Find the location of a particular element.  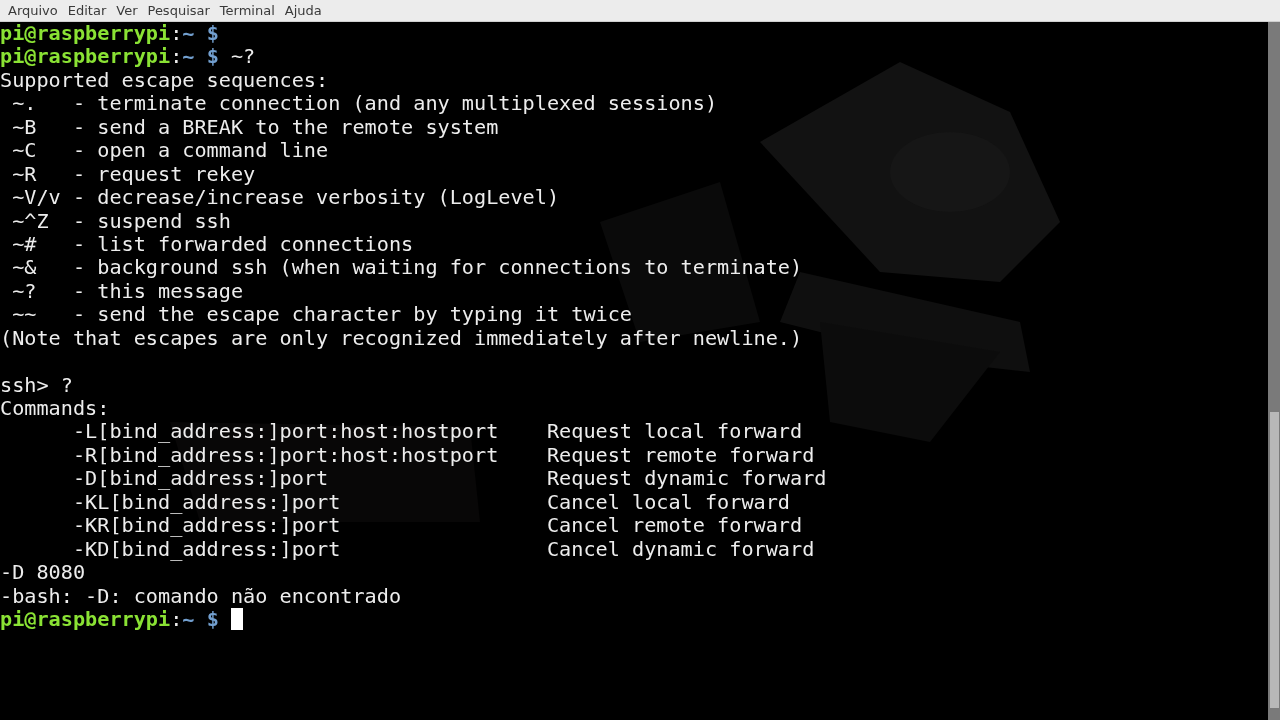

output-text: ~R - request rekey is located at coordinates (133, 173).